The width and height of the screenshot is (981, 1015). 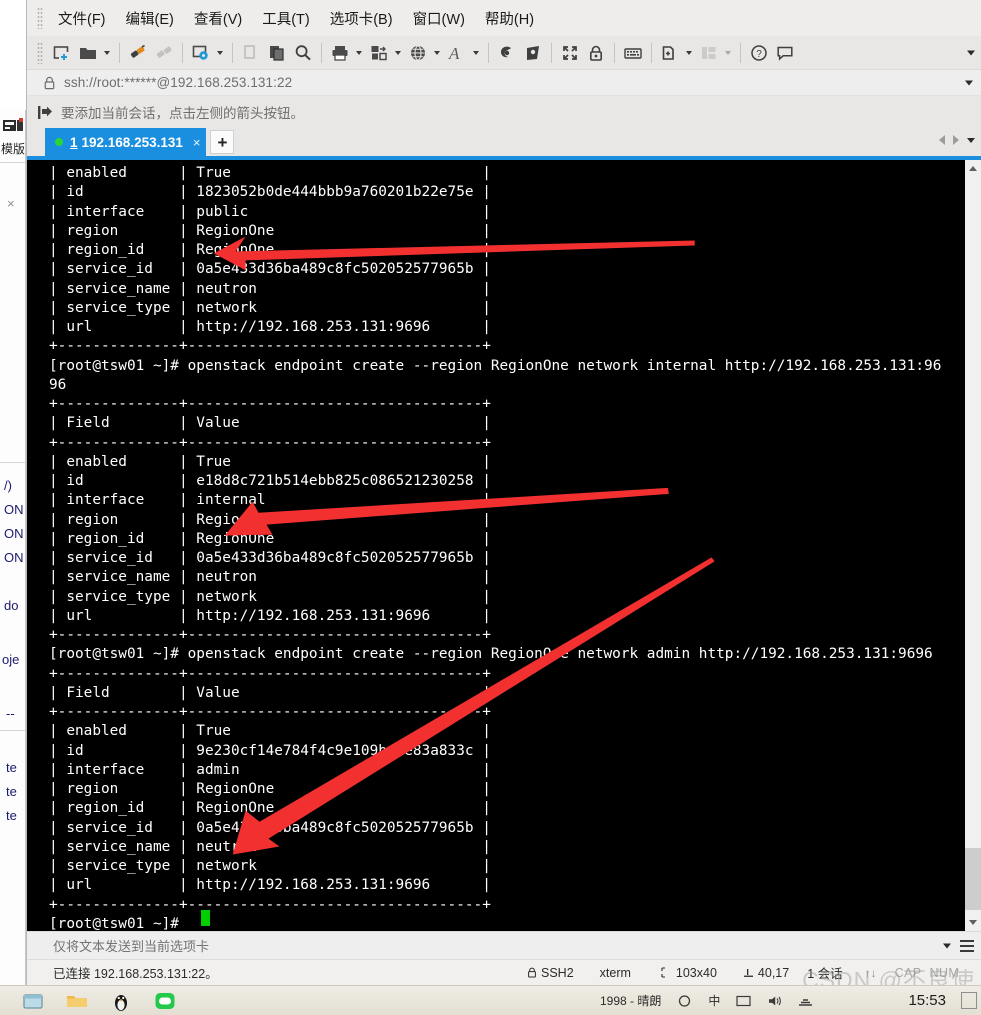 What do you see at coordinates (150, 18) in the screenshot?
I see `menu-edit: 编辑(E)` at bounding box center [150, 18].